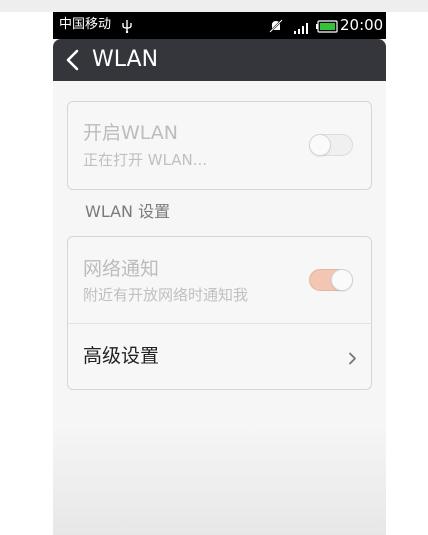  I want to click on network-notify-title: 网络通知, so click(121, 269).